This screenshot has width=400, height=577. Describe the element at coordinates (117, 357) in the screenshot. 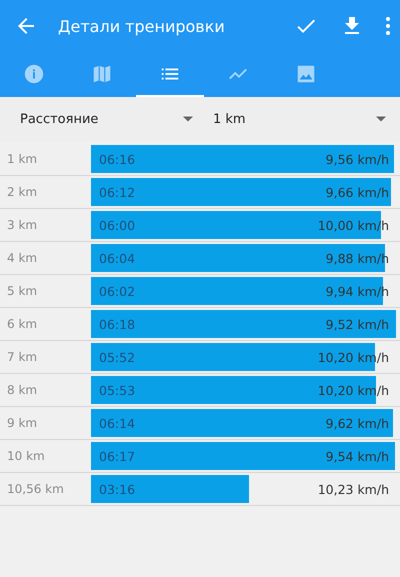

I see `split-time: 05:52` at that location.